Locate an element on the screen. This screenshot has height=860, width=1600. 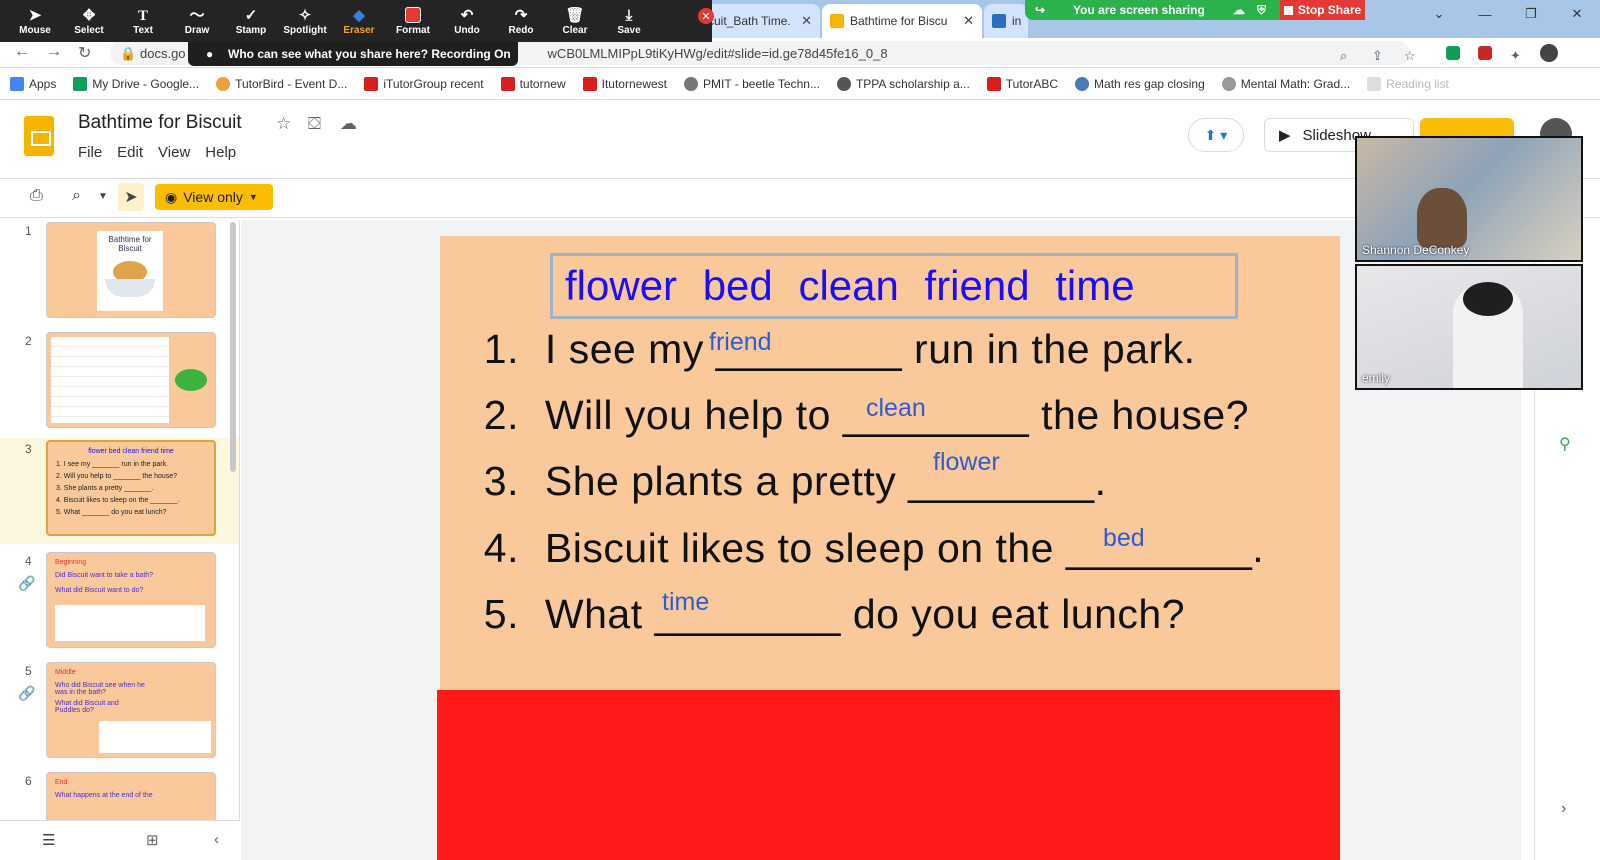
tool-label: Spotlight is located at coordinates (305, 30).